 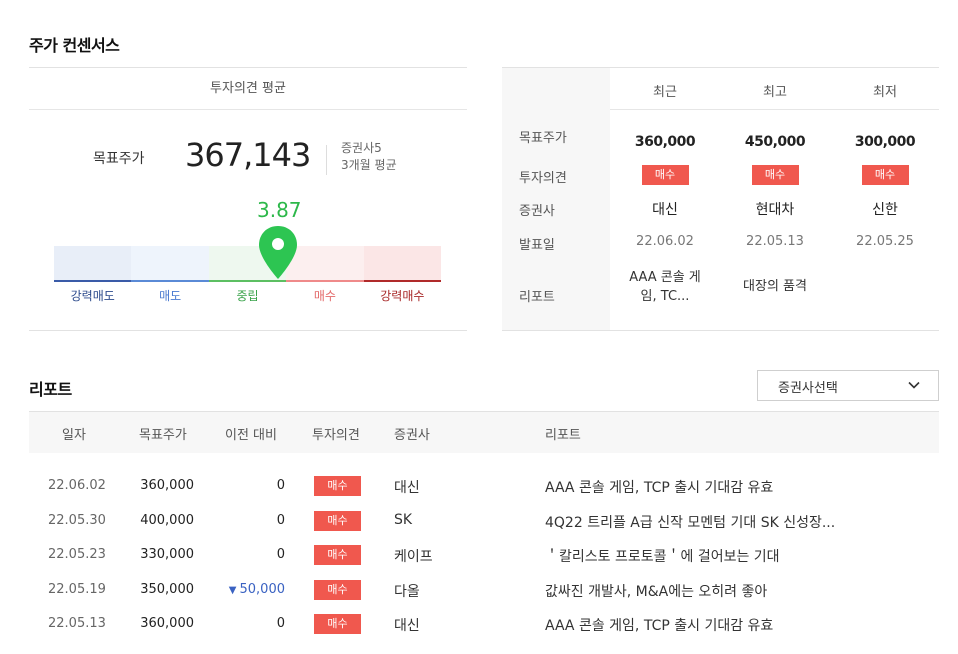 What do you see at coordinates (167, 554) in the screenshot?
I see `row-price: 330,000` at bounding box center [167, 554].